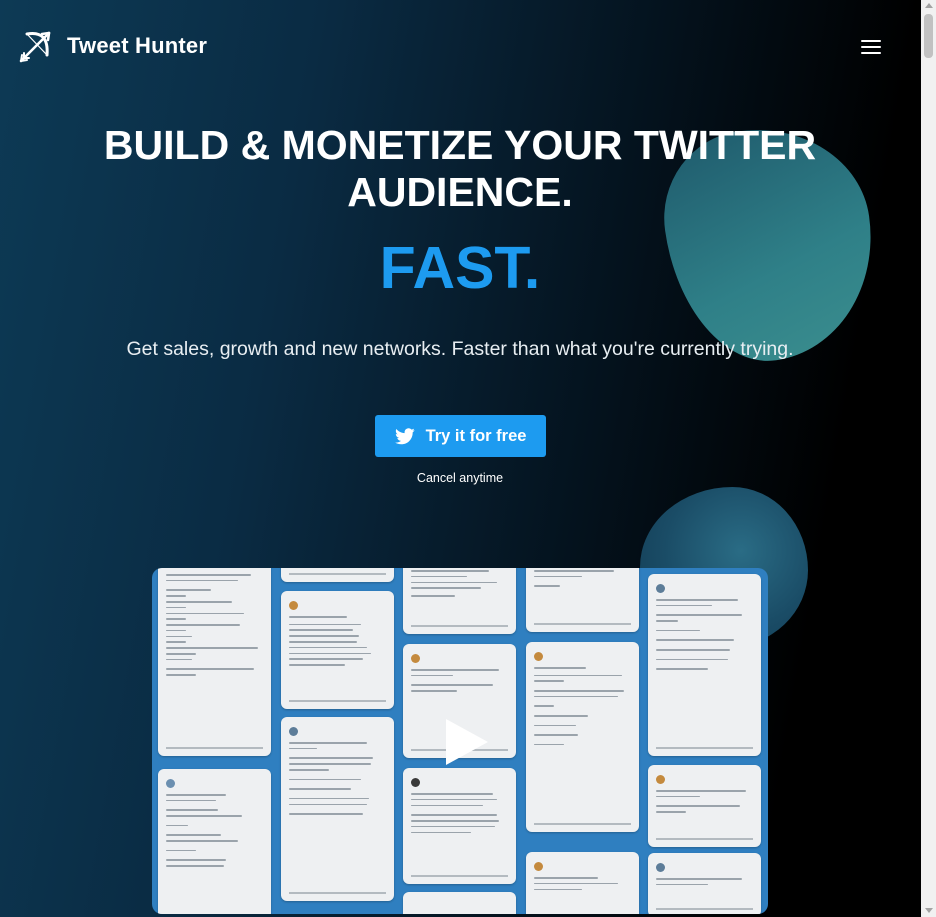 This screenshot has height=917, width=936. I want to click on twitter-bird-icon, so click(404, 435).